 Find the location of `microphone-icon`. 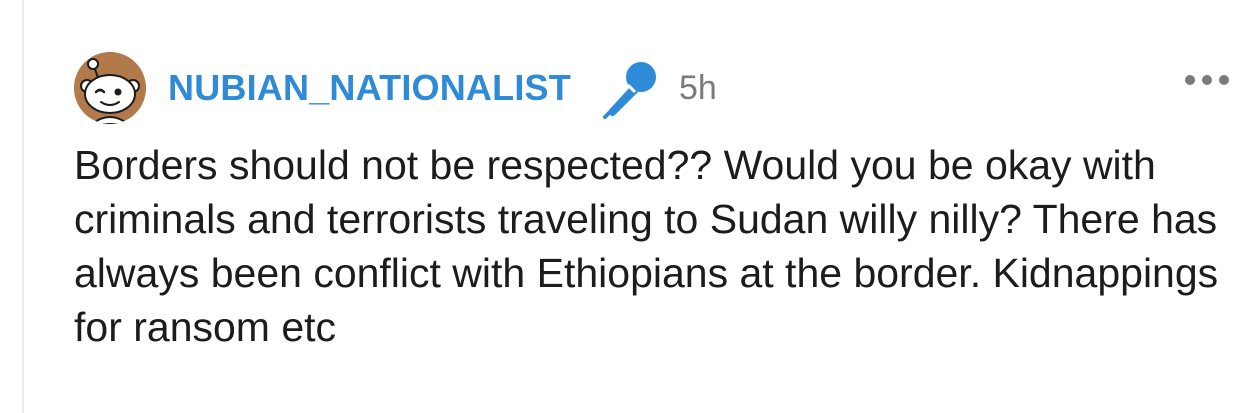

microphone-icon is located at coordinates (629, 90).